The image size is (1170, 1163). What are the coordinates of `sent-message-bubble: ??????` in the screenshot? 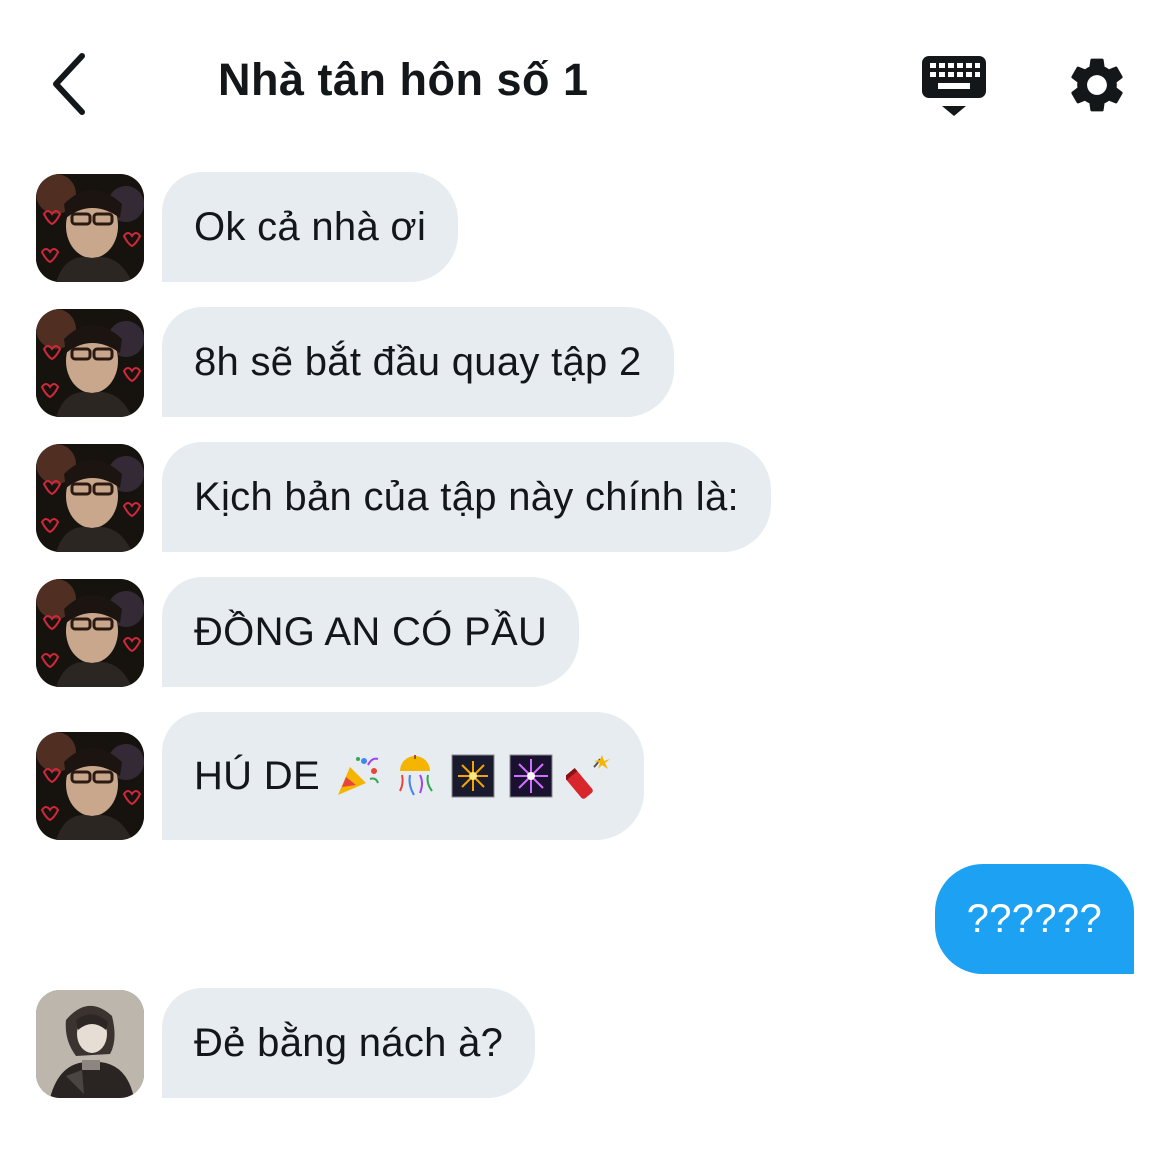 It's located at (1034, 919).